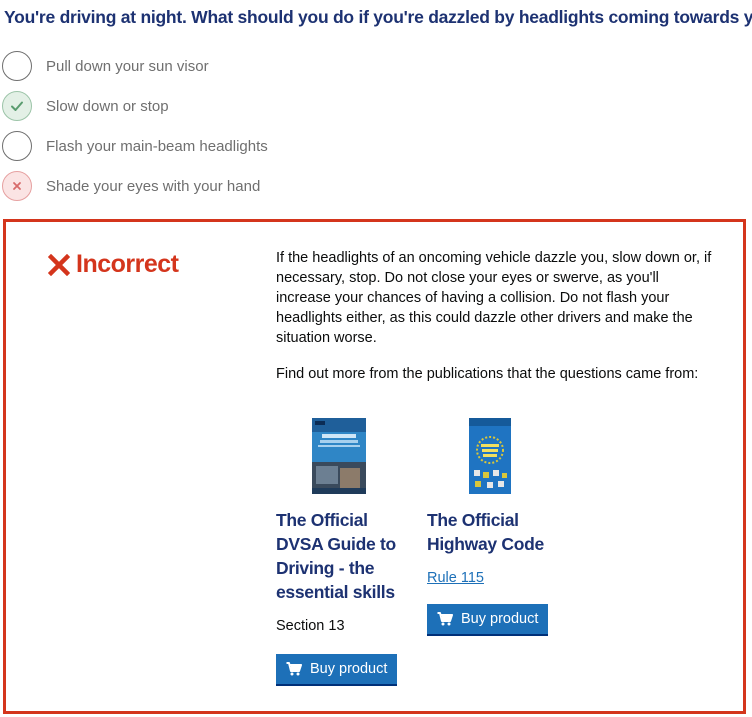 Image resolution: width=752 pixels, height=717 pixels. What do you see at coordinates (302, 186) in the screenshot?
I see `answer-option-selected-wrong: Shade your eyes with your hand` at bounding box center [302, 186].